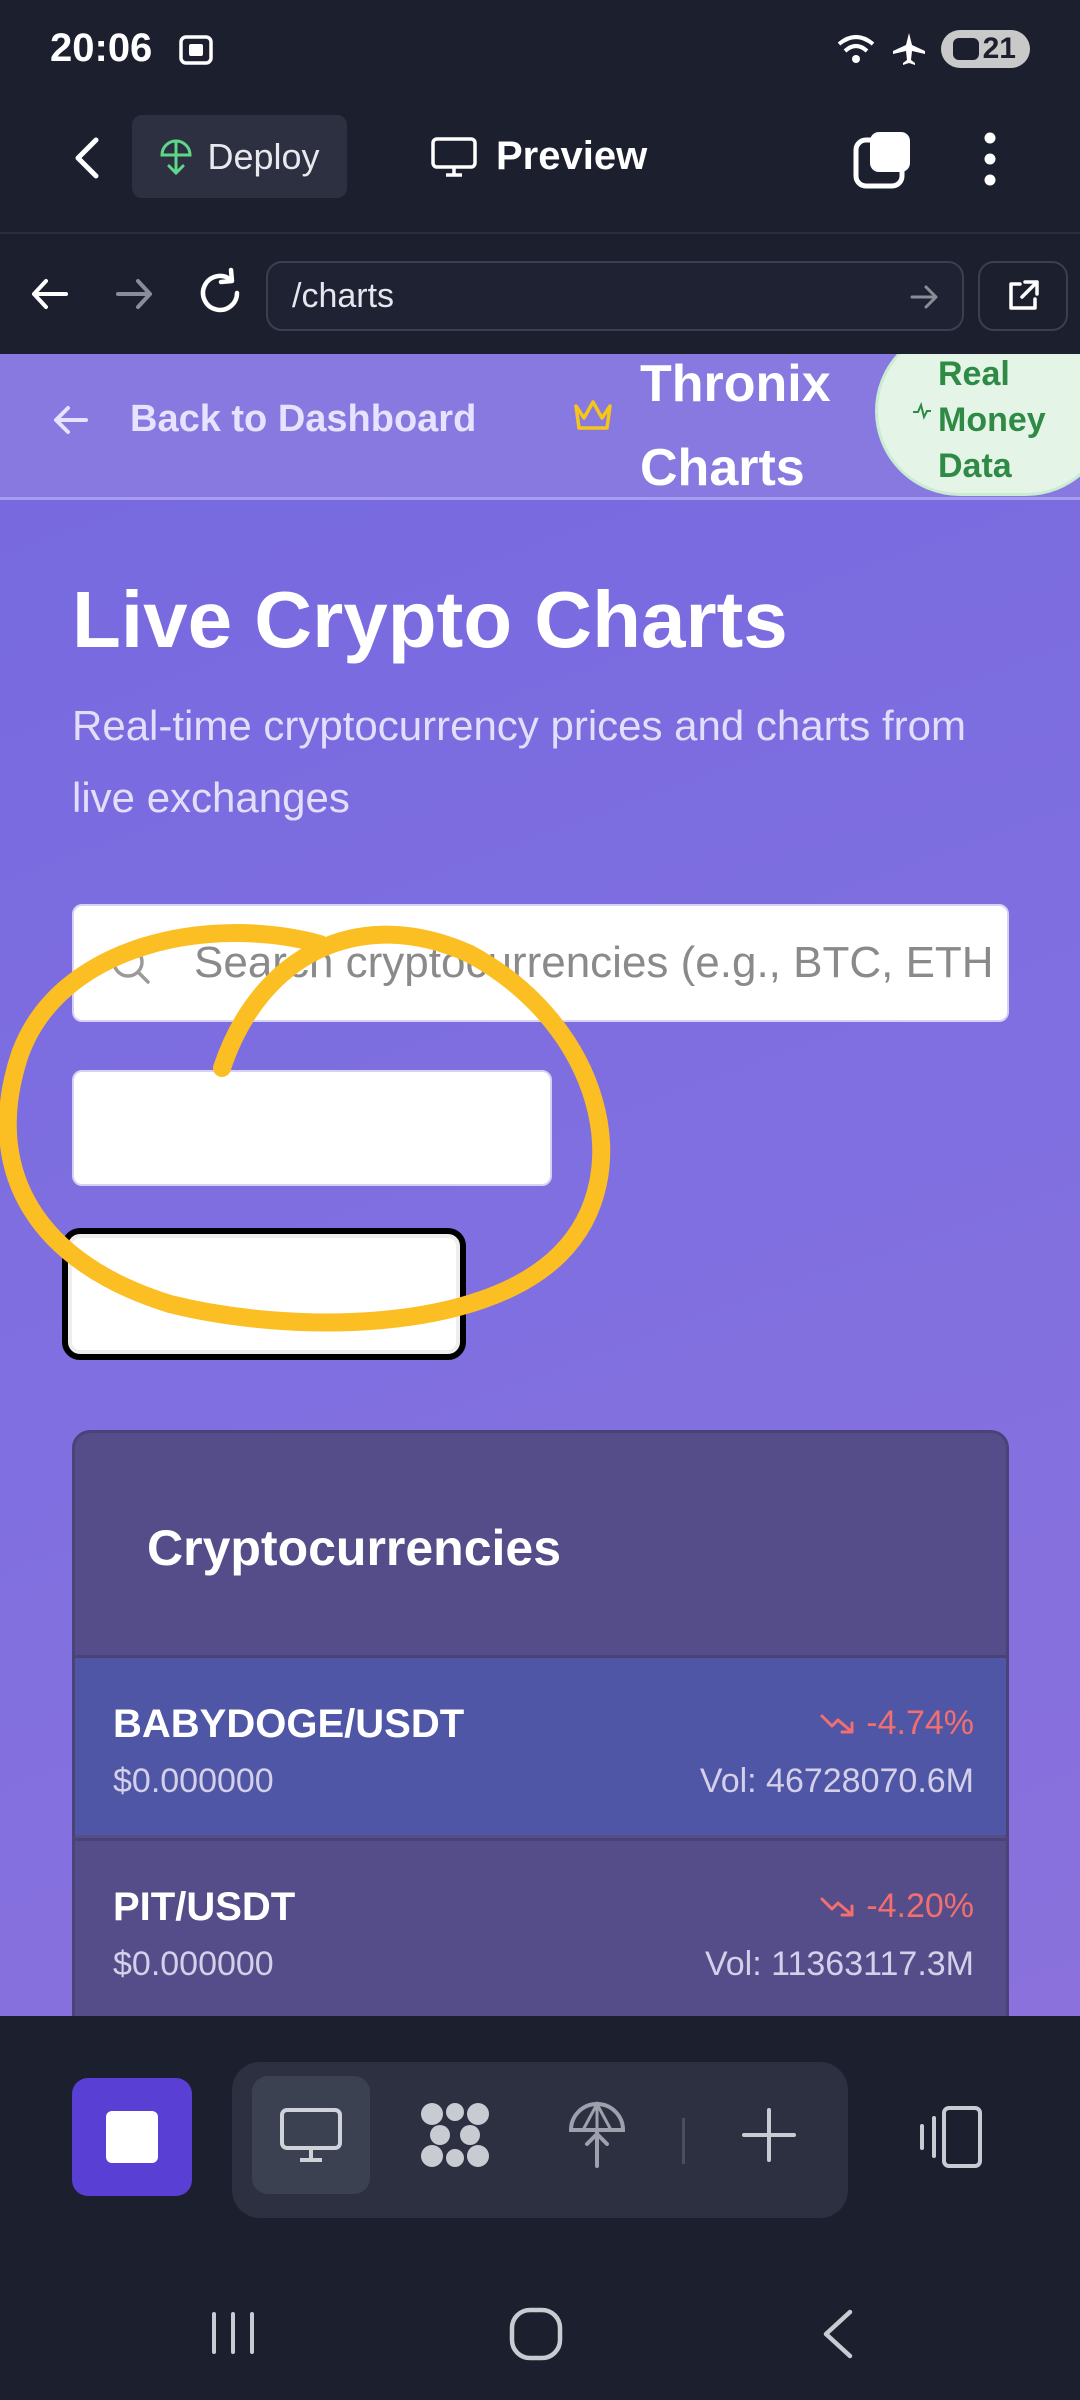  Describe the element at coordinates (924, 297) in the screenshot. I see `go-arrow-icon` at that location.